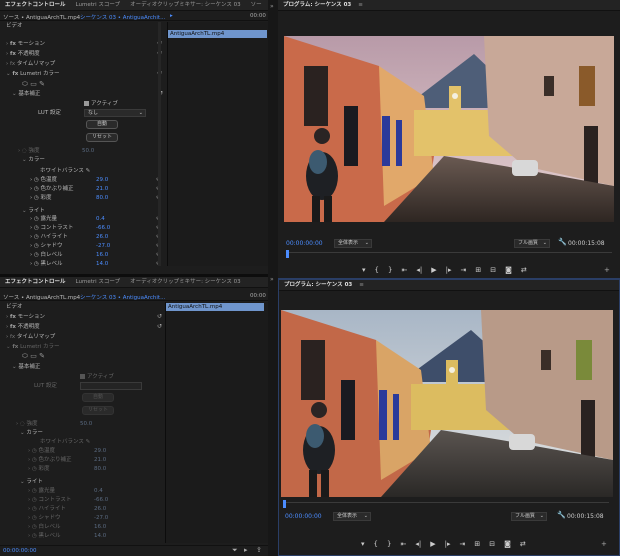  I want to click on param-row: › ◷ シャドウ-27.0↺, so click(97, 246).